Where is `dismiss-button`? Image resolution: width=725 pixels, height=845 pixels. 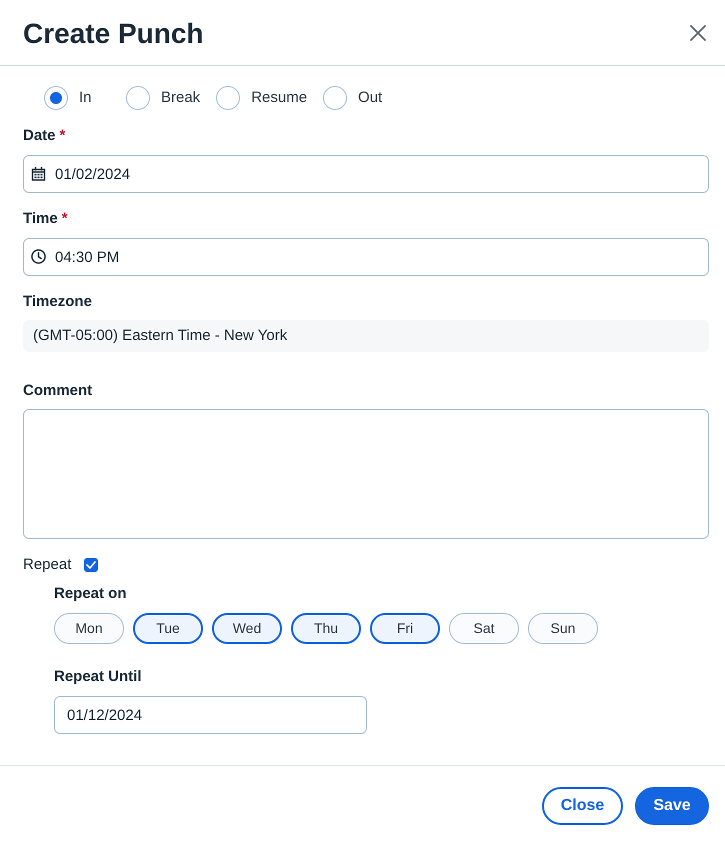 dismiss-button is located at coordinates (698, 32).